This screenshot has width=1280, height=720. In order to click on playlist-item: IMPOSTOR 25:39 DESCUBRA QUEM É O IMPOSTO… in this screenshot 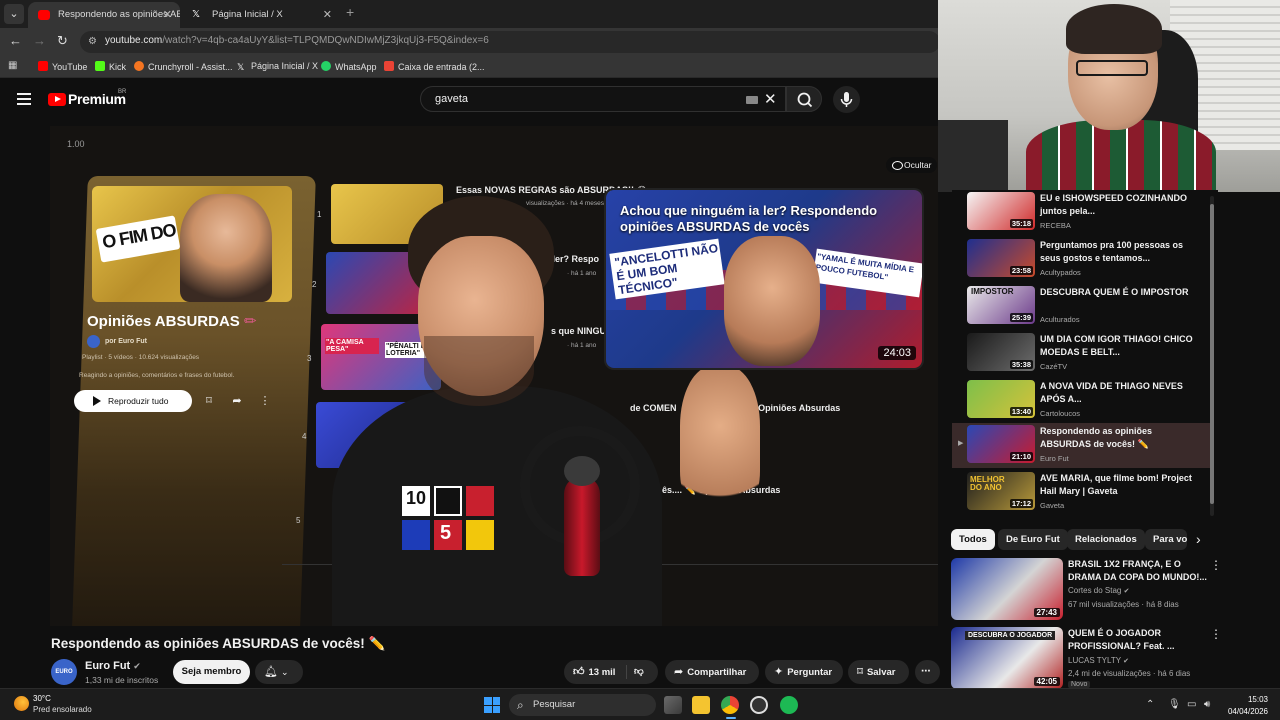, I will do `click(1081, 306)`.